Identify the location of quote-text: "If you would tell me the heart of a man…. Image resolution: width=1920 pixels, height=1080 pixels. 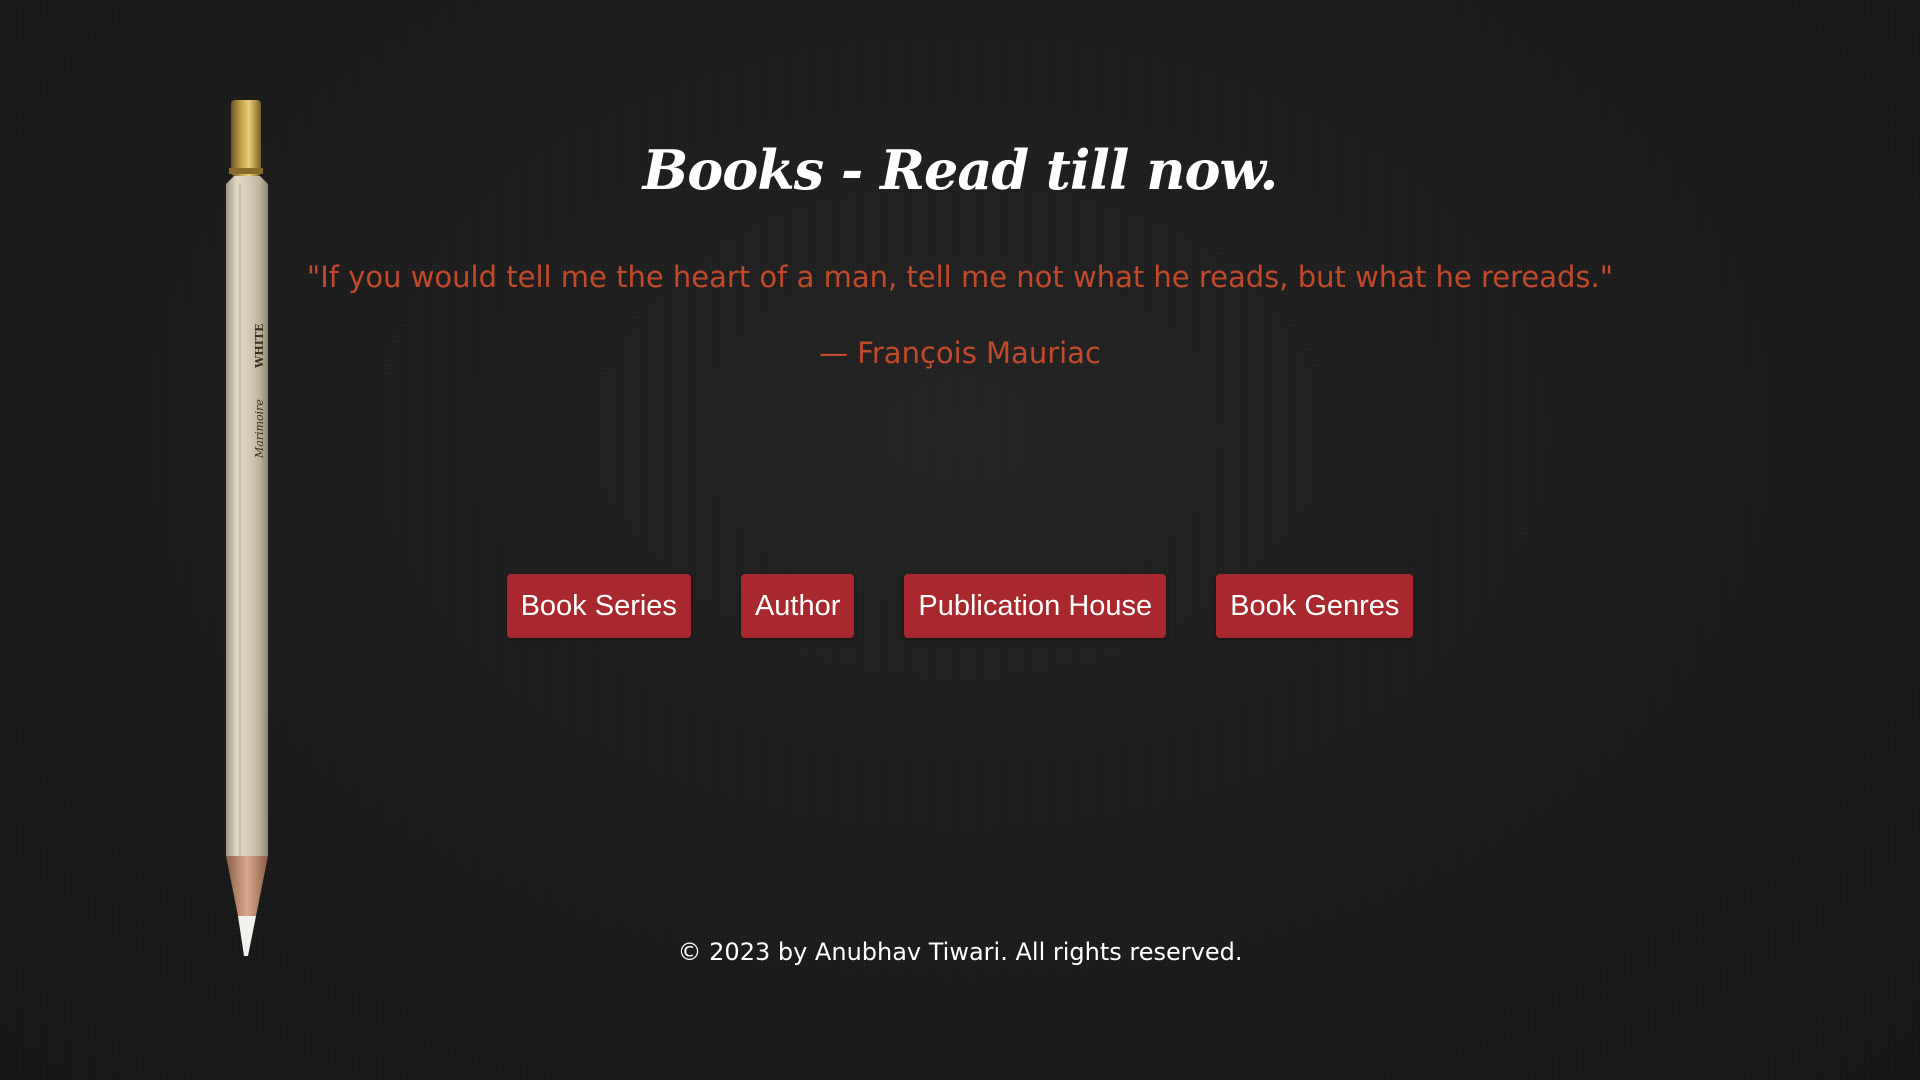
(960, 277).